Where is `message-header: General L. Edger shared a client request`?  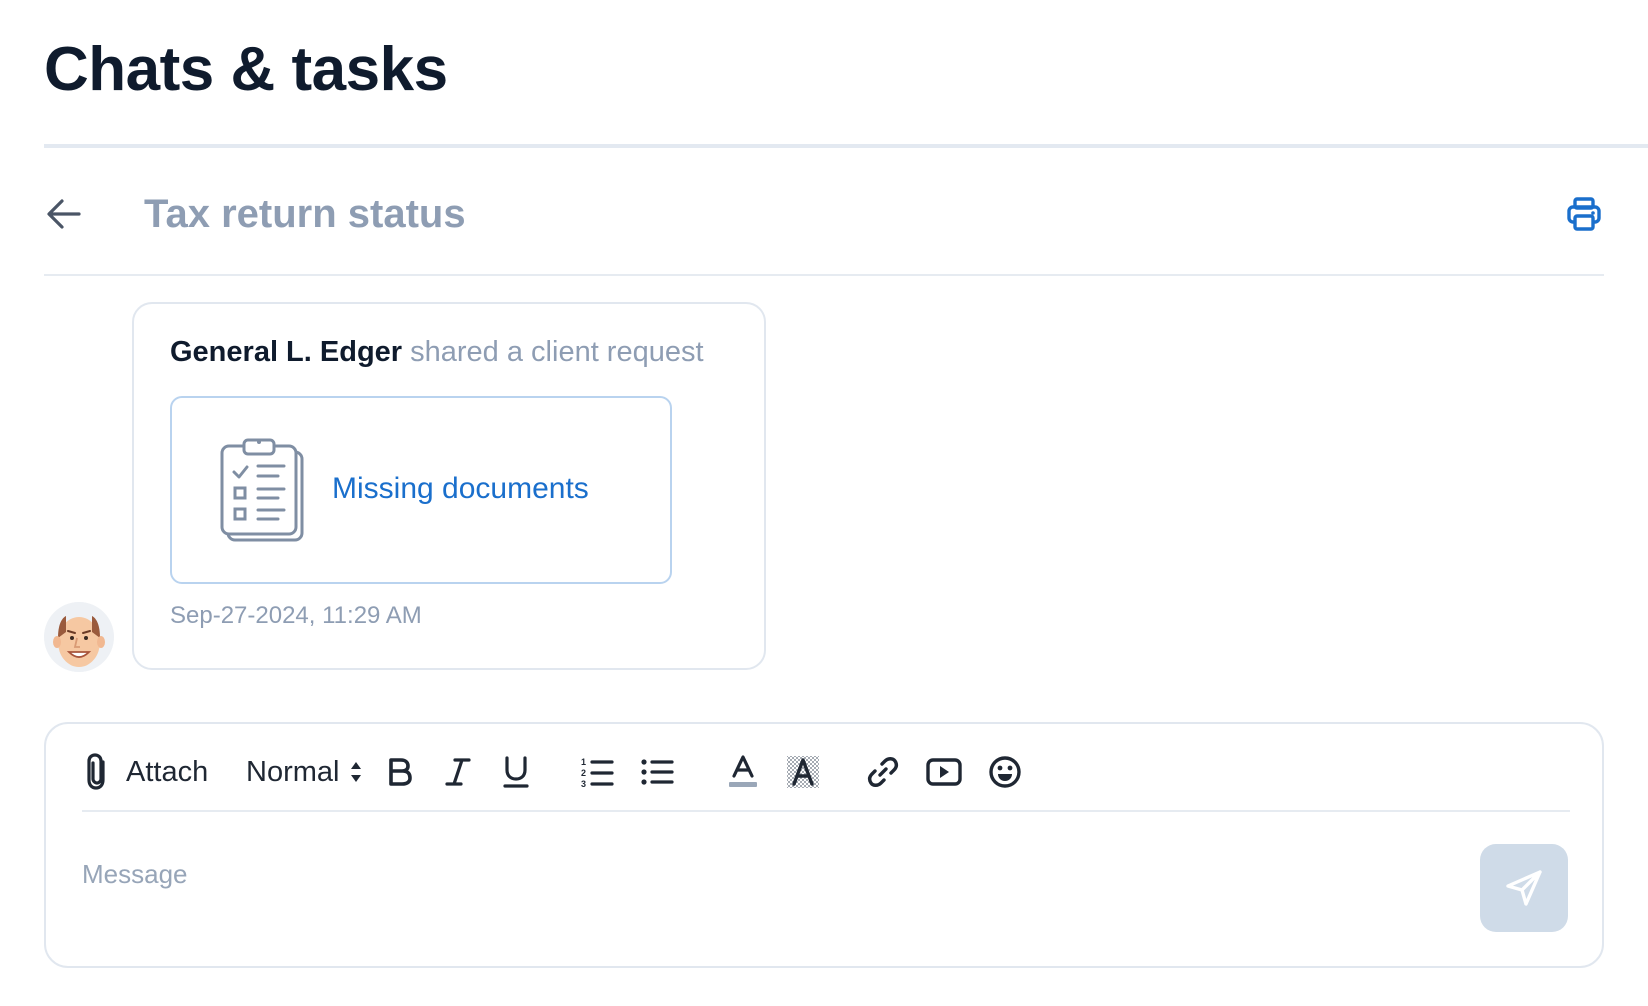 message-header: General L. Edger shared a client request is located at coordinates (437, 352).